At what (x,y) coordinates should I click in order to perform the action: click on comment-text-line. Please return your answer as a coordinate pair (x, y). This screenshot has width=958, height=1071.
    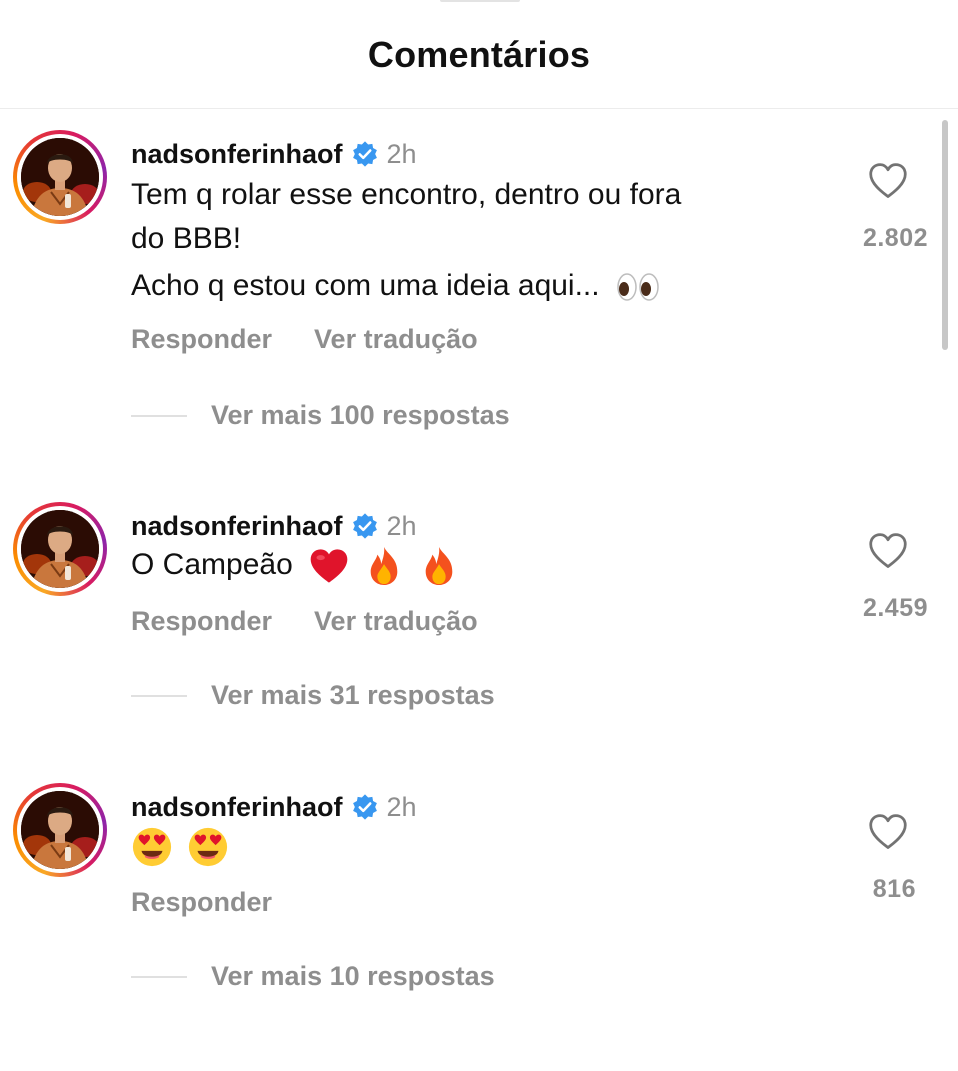
    Looking at the image, I should click on (180, 846).